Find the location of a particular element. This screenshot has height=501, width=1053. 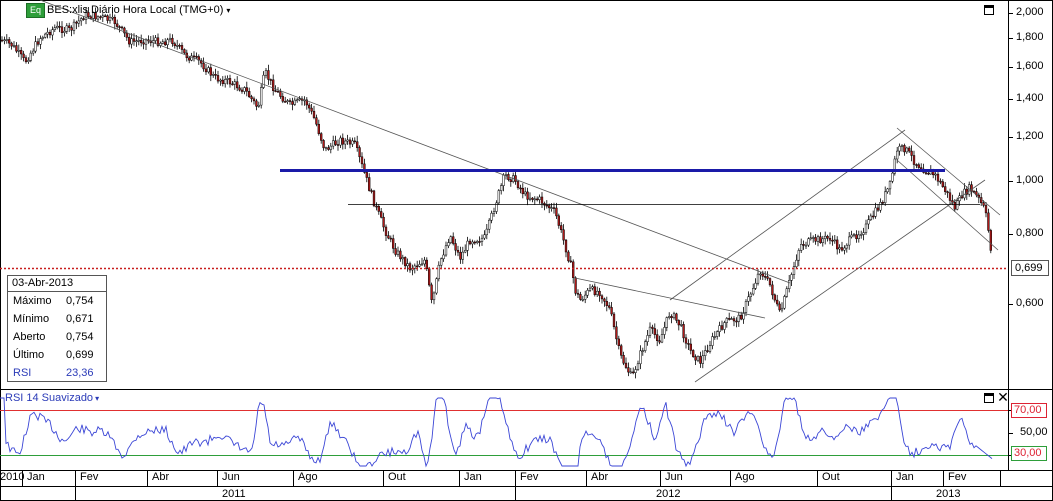

time-axis-year: 2013 is located at coordinates (948, 494).